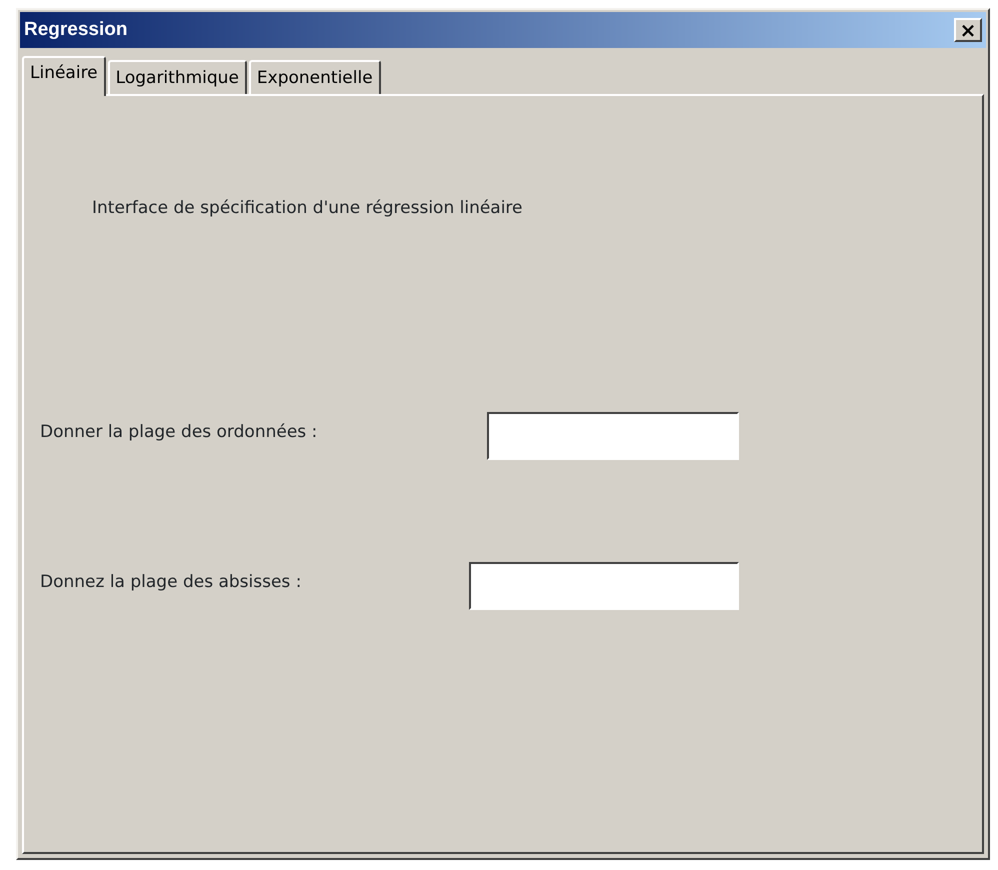  I want to click on window-title: Regression, so click(76, 30).